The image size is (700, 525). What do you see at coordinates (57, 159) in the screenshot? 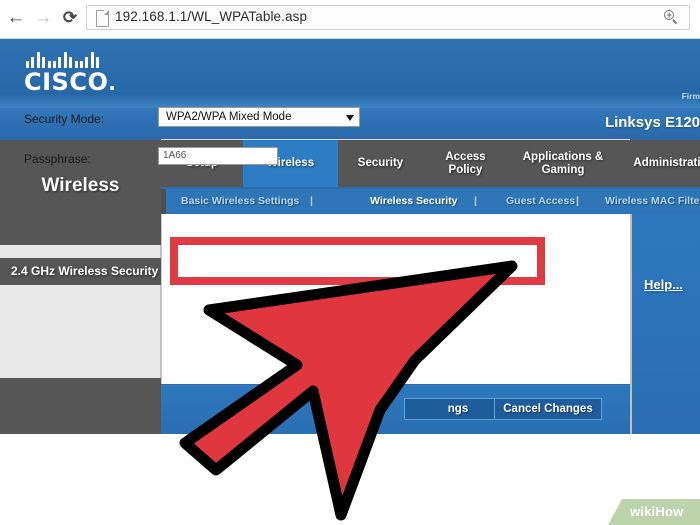
I see `passphrase-label: Passphrase:` at bounding box center [57, 159].